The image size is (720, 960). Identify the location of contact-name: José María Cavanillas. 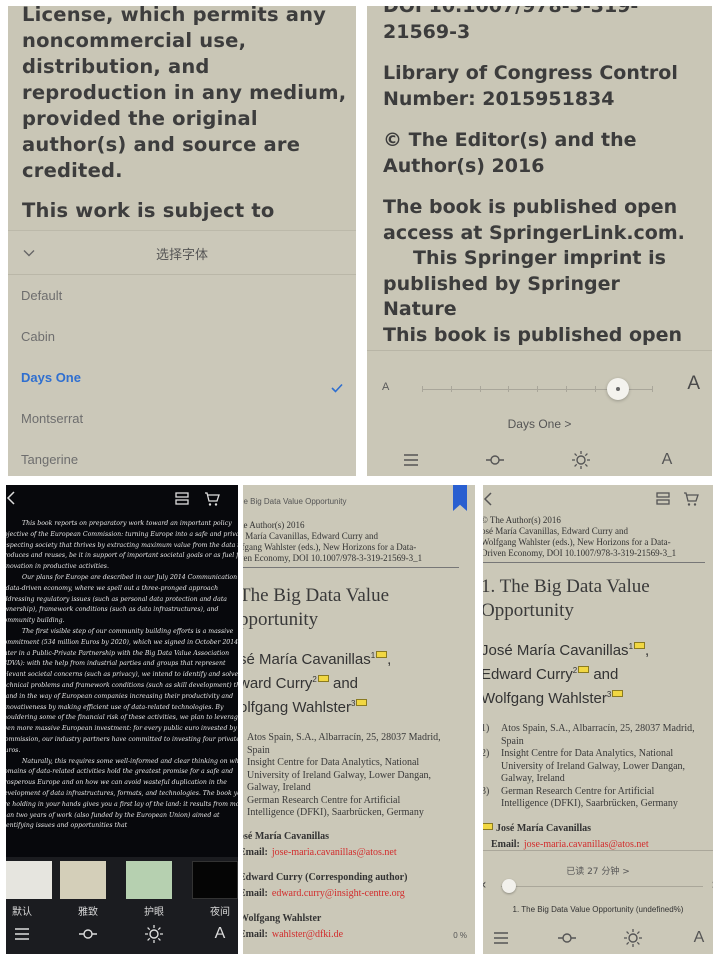
(543, 828).